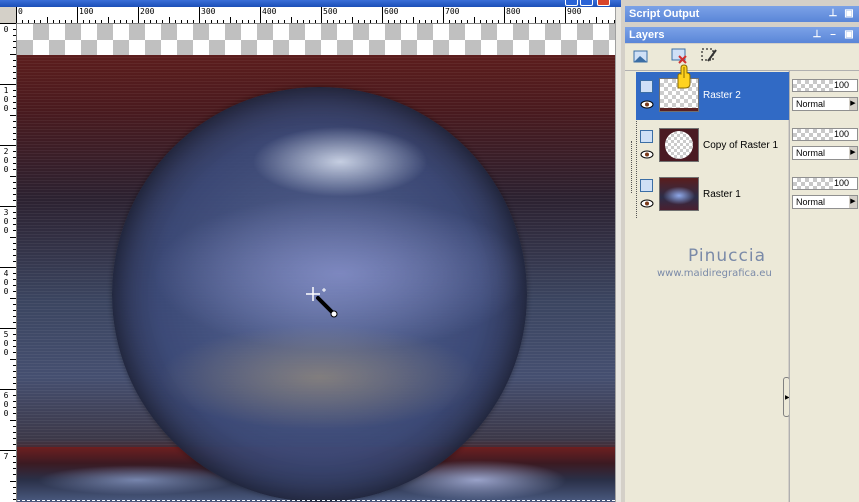 Image resolution: width=859 pixels, height=502 pixels. I want to click on layer-row-raster-1: Raster 1, so click(712, 195).